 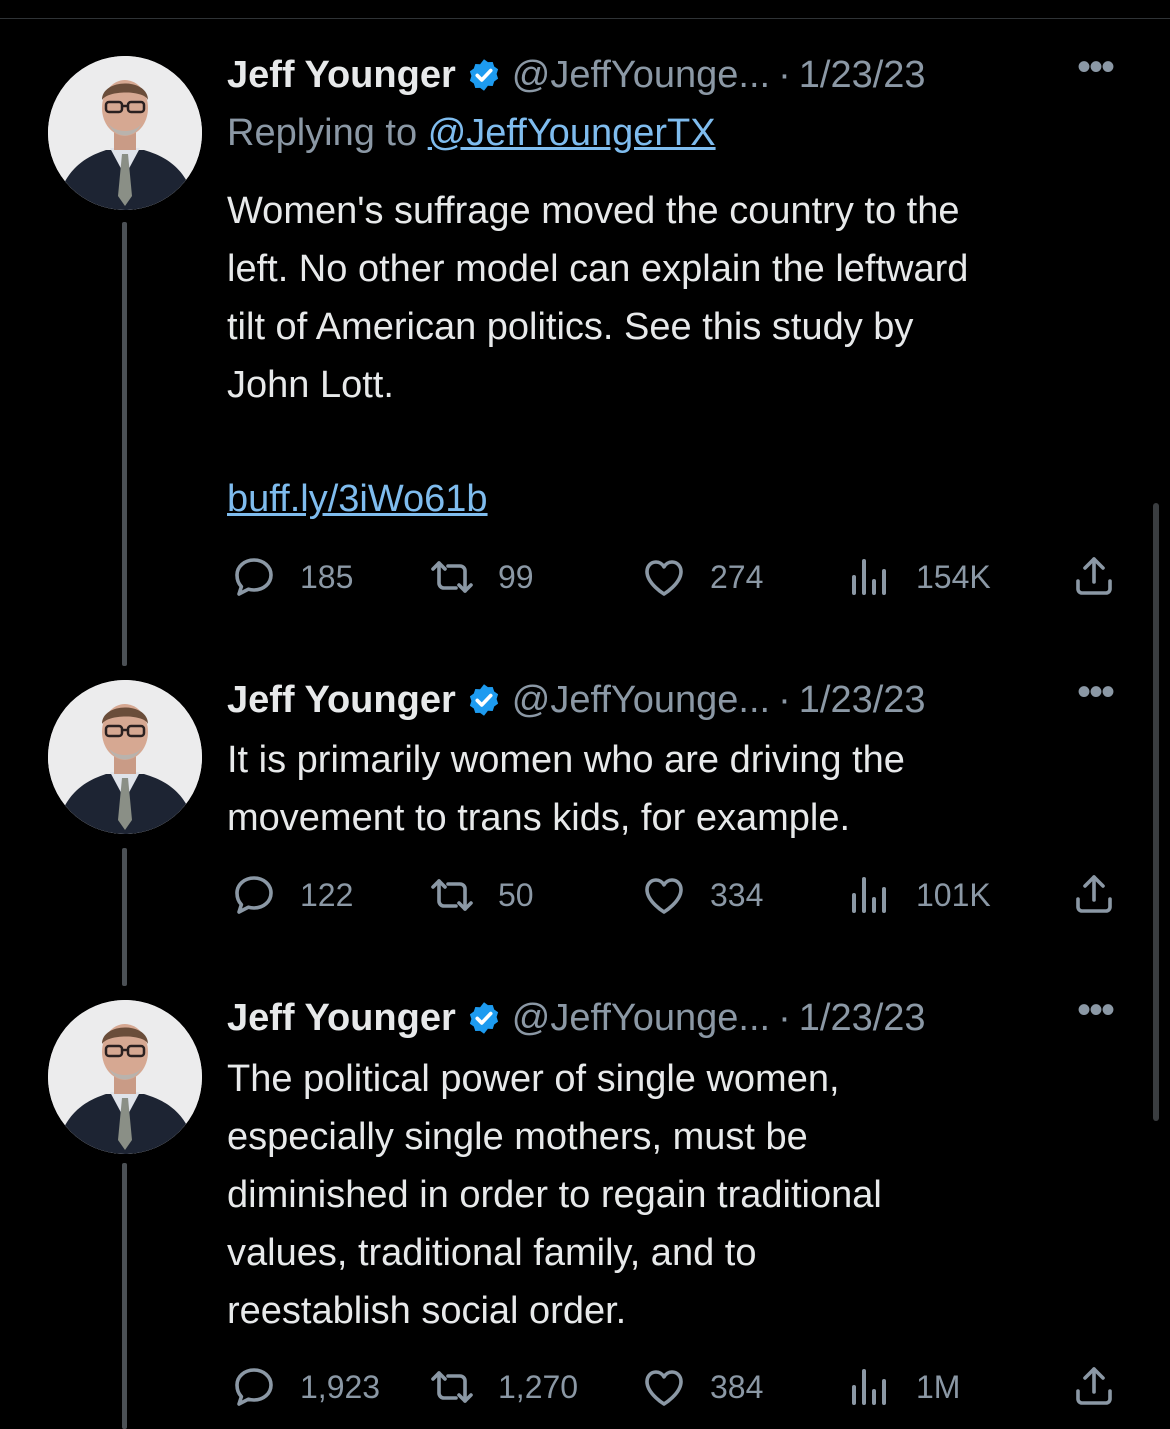 What do you see at coordinates (516, 576) in the screenshot?
I see `retweet-count: 99` at bounding box center [516, 576].